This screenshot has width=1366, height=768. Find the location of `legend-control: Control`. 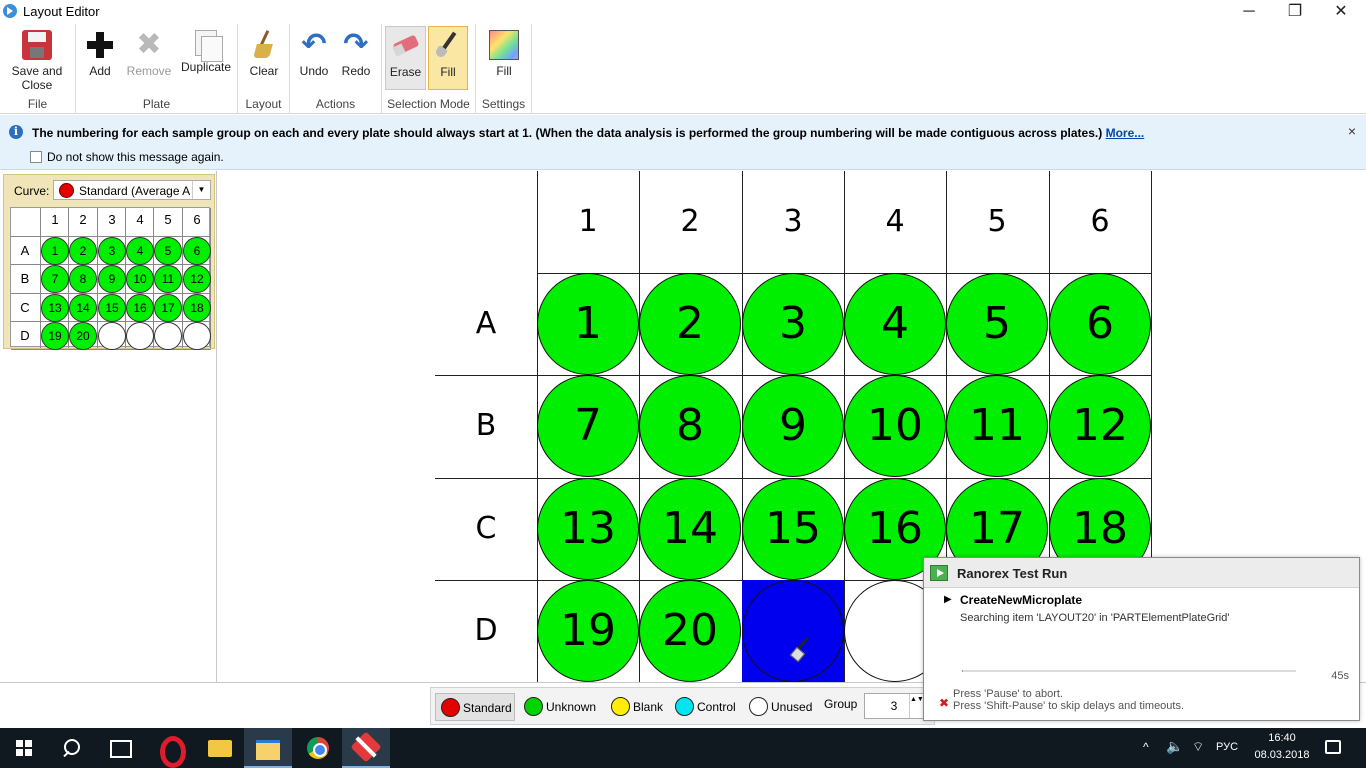

legend-control: Control is located at coordinates (705, 707).